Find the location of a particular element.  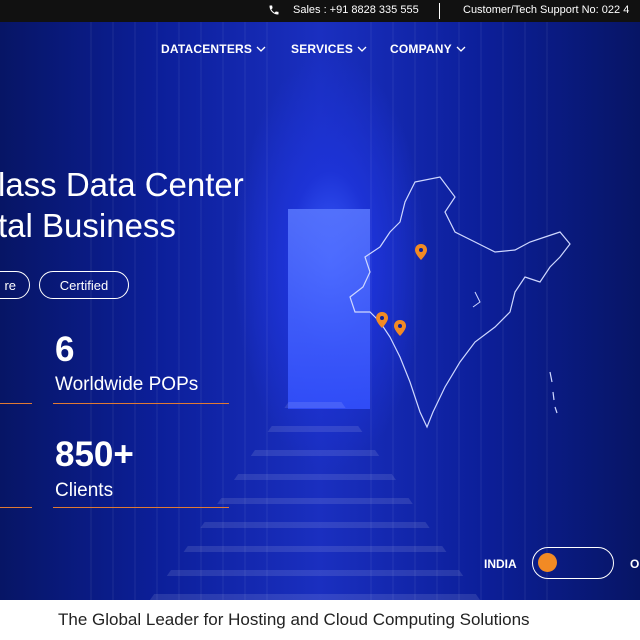

toggle-knob is located at coordinates (547, 562).